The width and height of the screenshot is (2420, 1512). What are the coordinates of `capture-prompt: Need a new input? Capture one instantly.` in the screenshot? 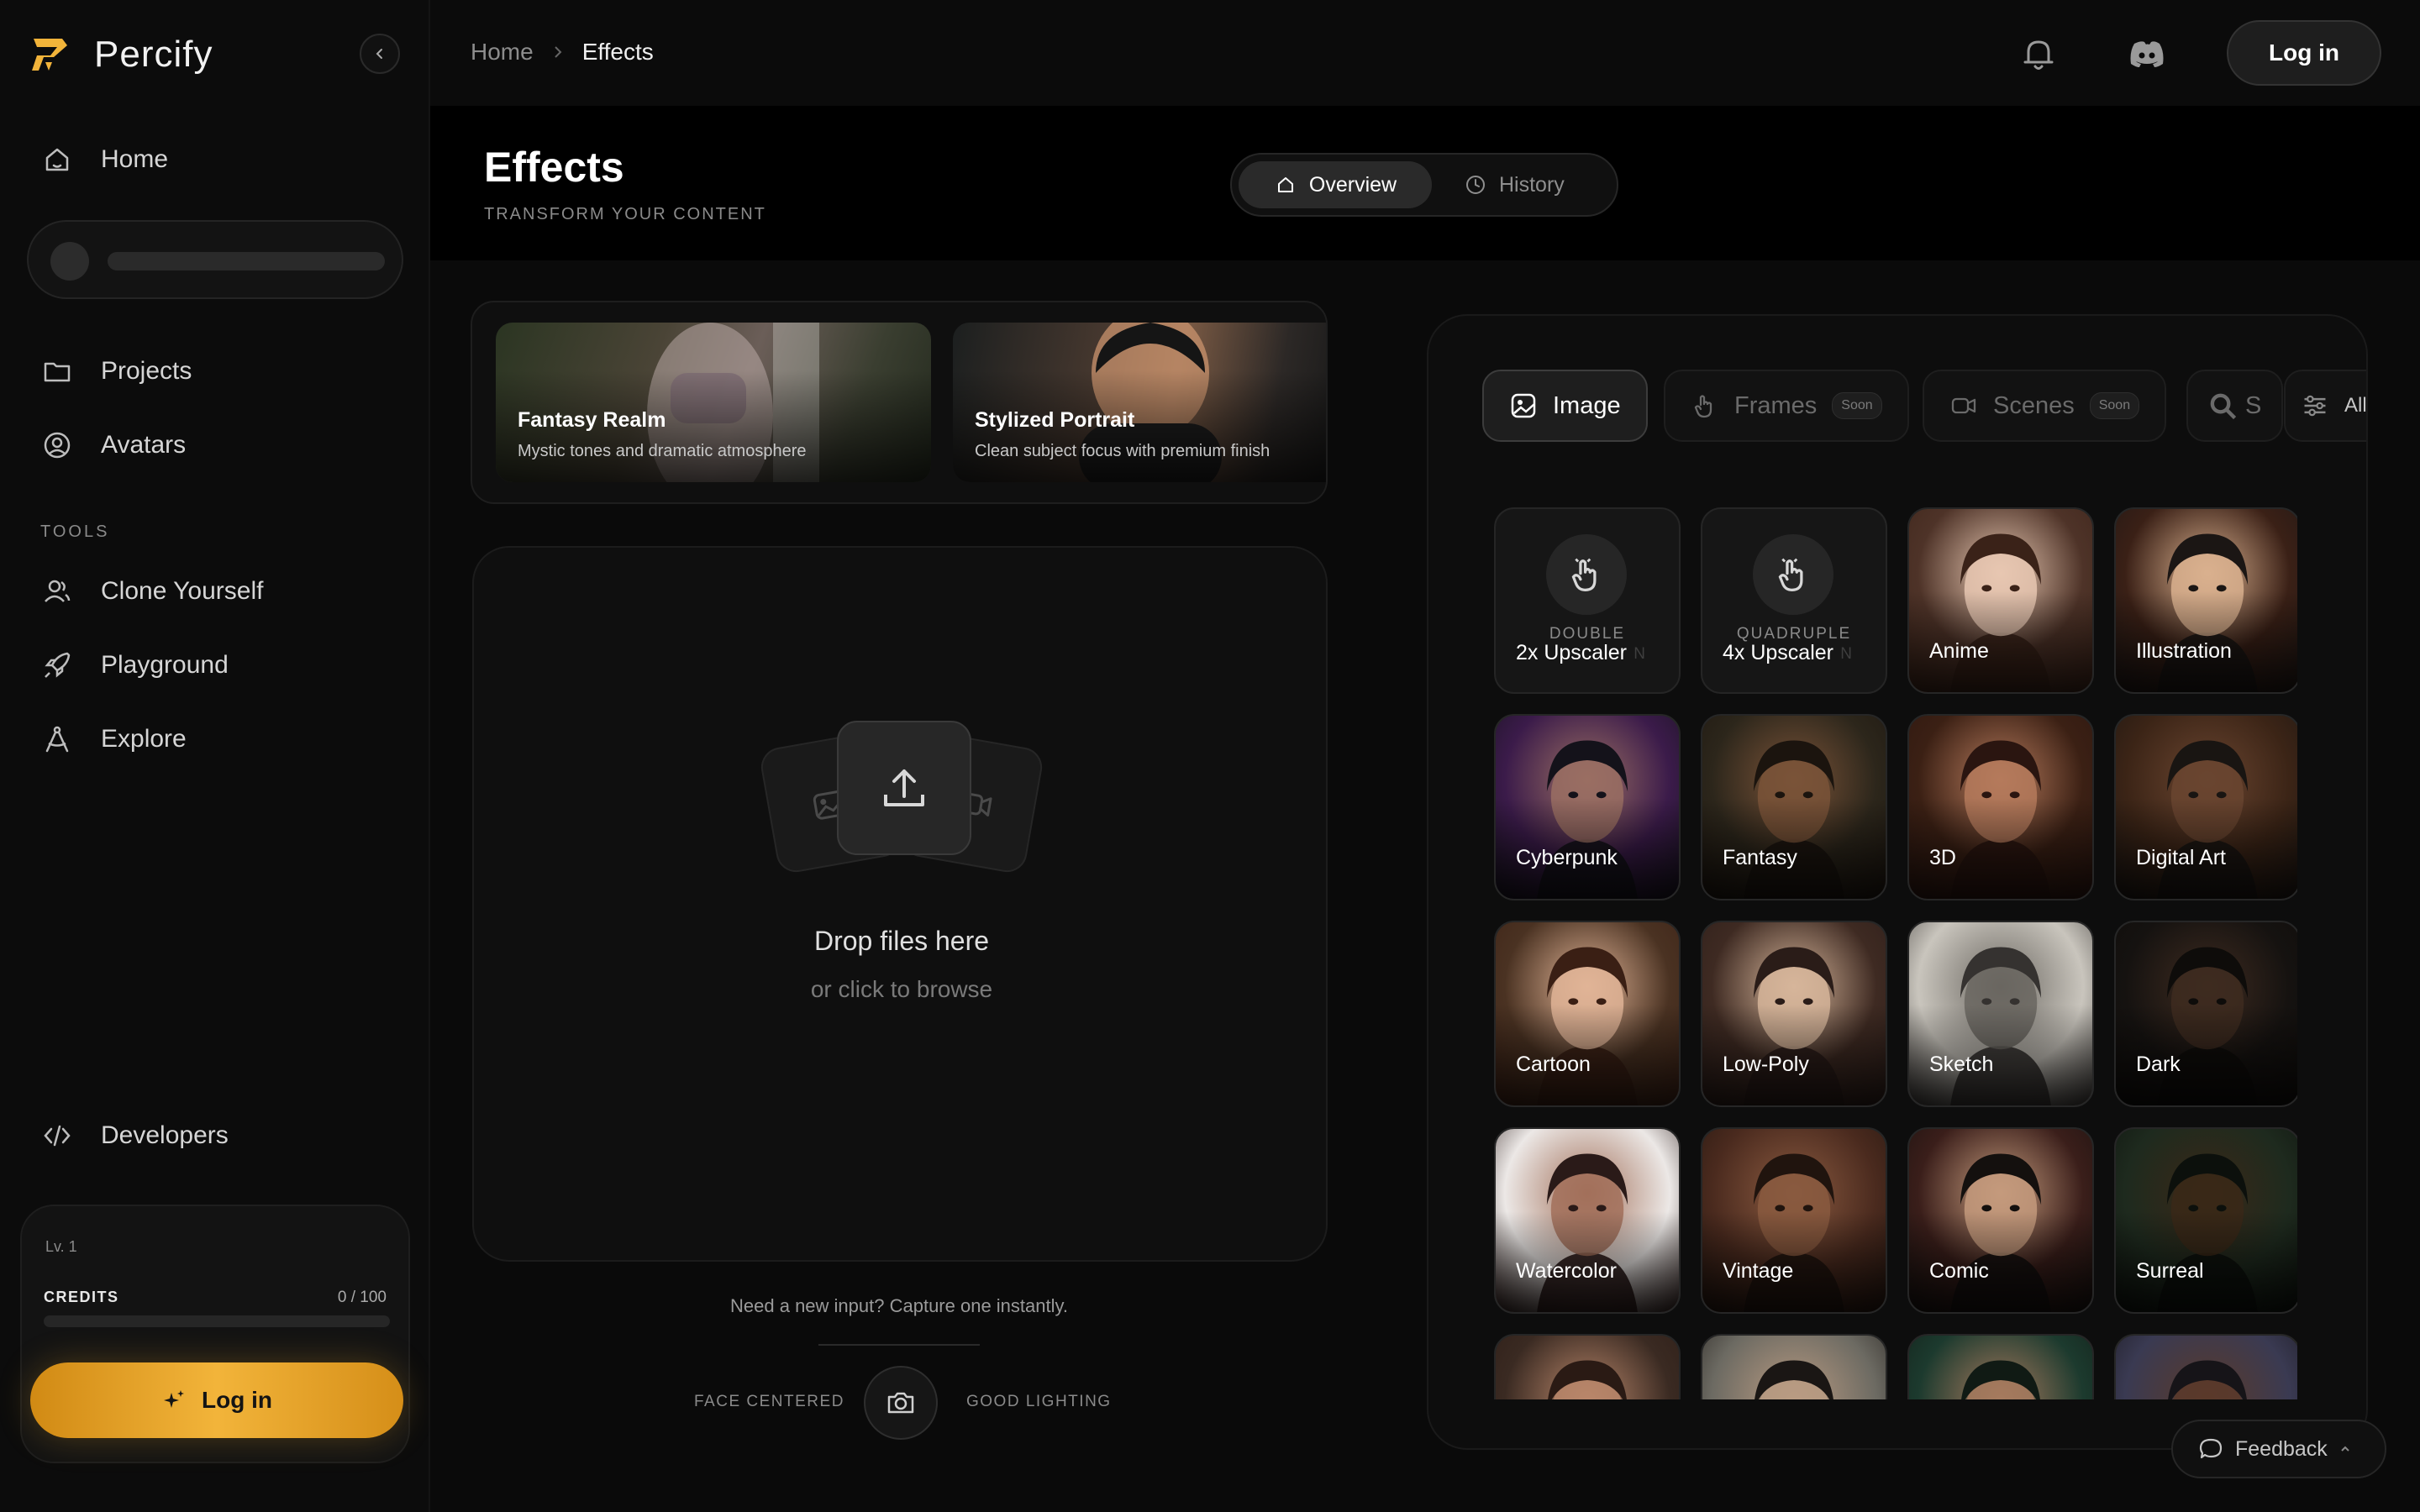 It's located at (899, 1305).